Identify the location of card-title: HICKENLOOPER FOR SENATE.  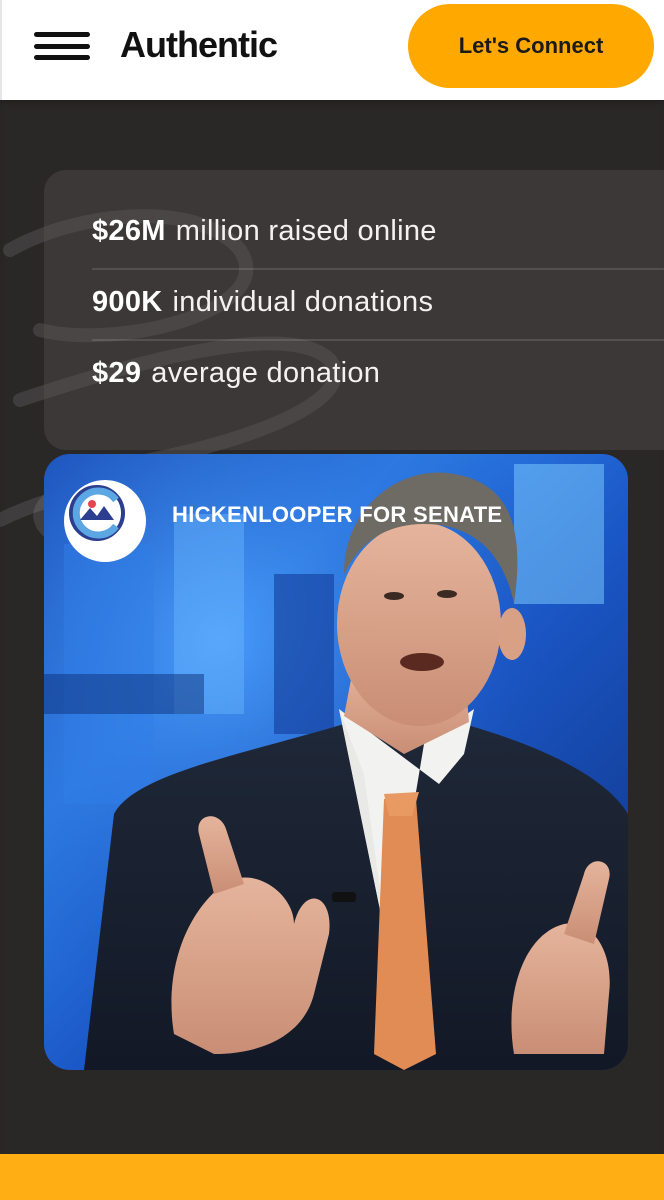
(337, 514).